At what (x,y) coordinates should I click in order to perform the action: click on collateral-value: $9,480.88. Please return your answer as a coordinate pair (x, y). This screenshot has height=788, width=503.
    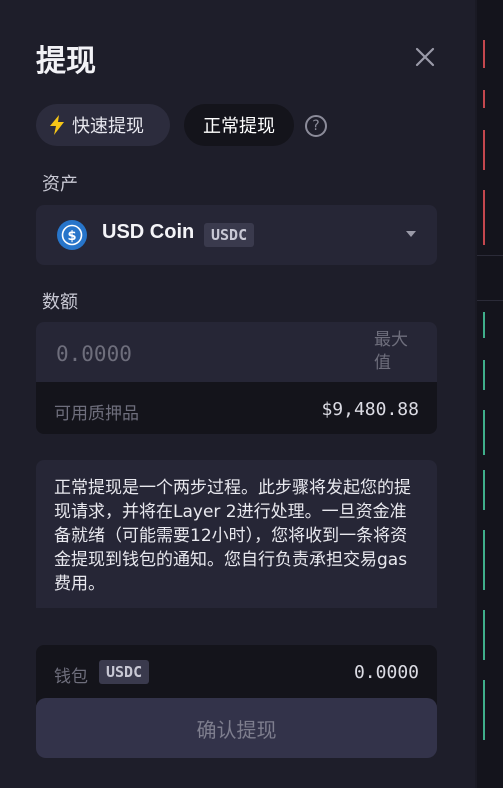
    Looking at the image, I should click on (370, 409).